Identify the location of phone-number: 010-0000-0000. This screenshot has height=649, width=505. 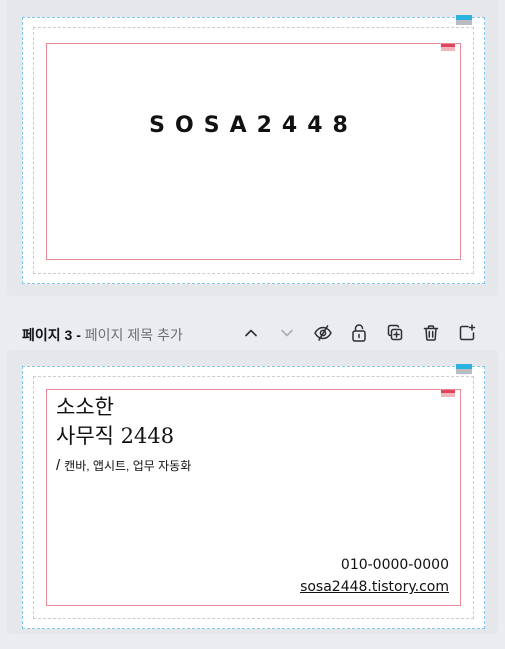
(395, 565).